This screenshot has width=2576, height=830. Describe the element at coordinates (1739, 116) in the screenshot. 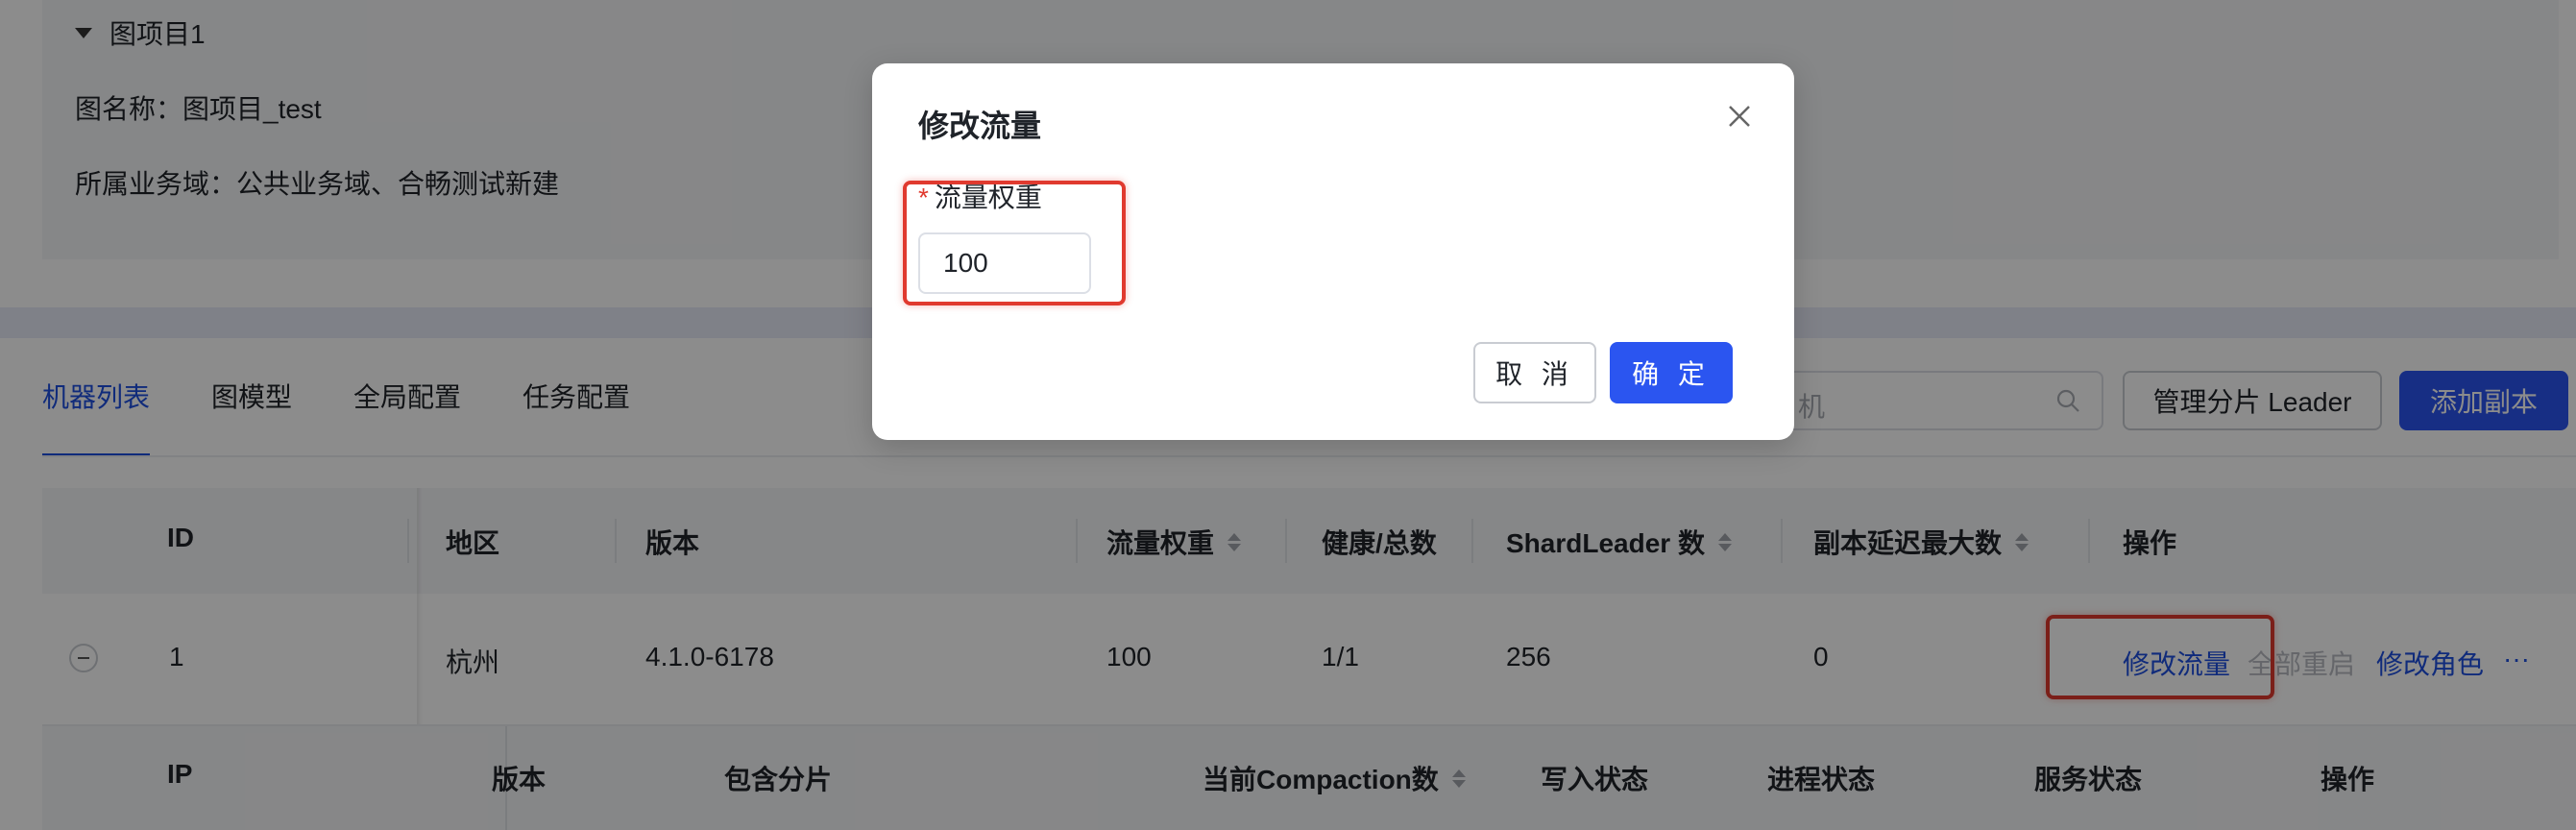

I see `close-icon` at that location.